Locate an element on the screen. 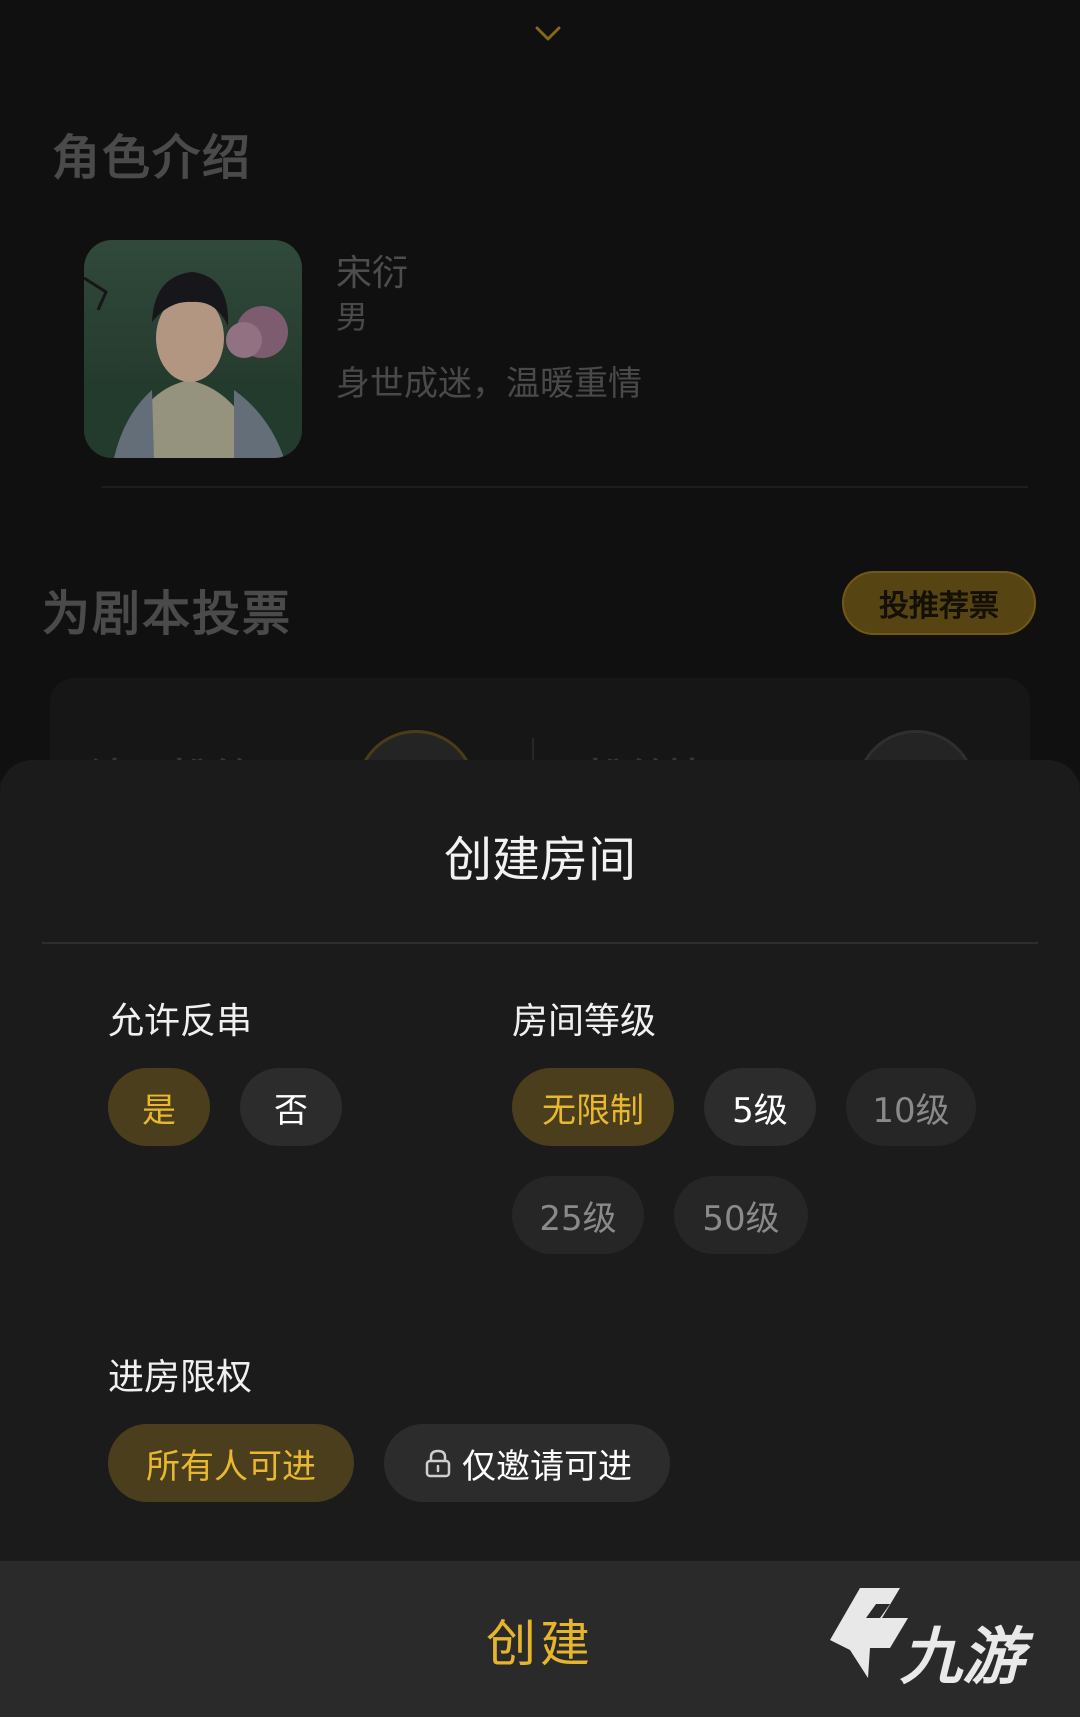  entry-invite-only-label: 仅邀请可进 is located at coordinates (547, 1466).